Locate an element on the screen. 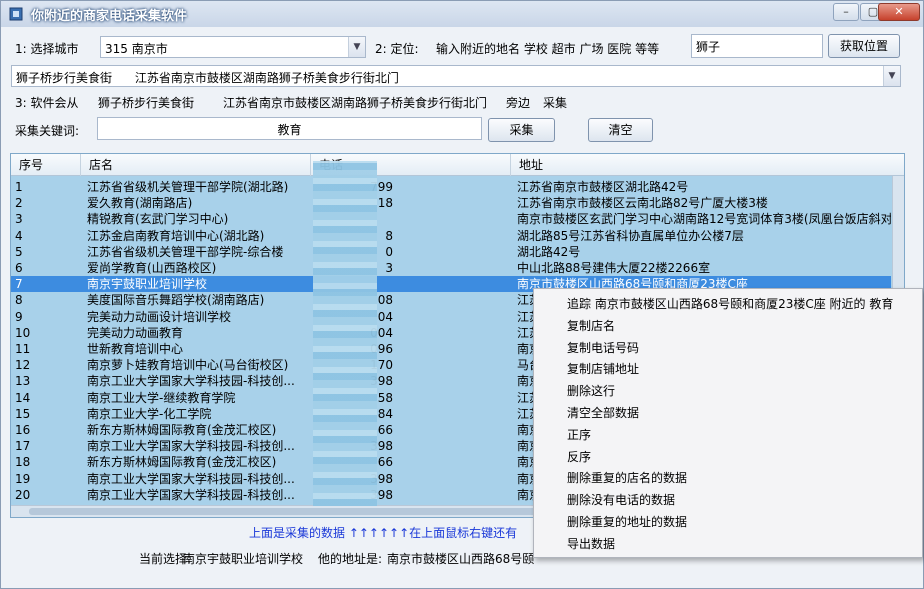  title-bar: 你附近的商家电话采集软件 – ▢ ✕ is located at coordinates (462, 14).